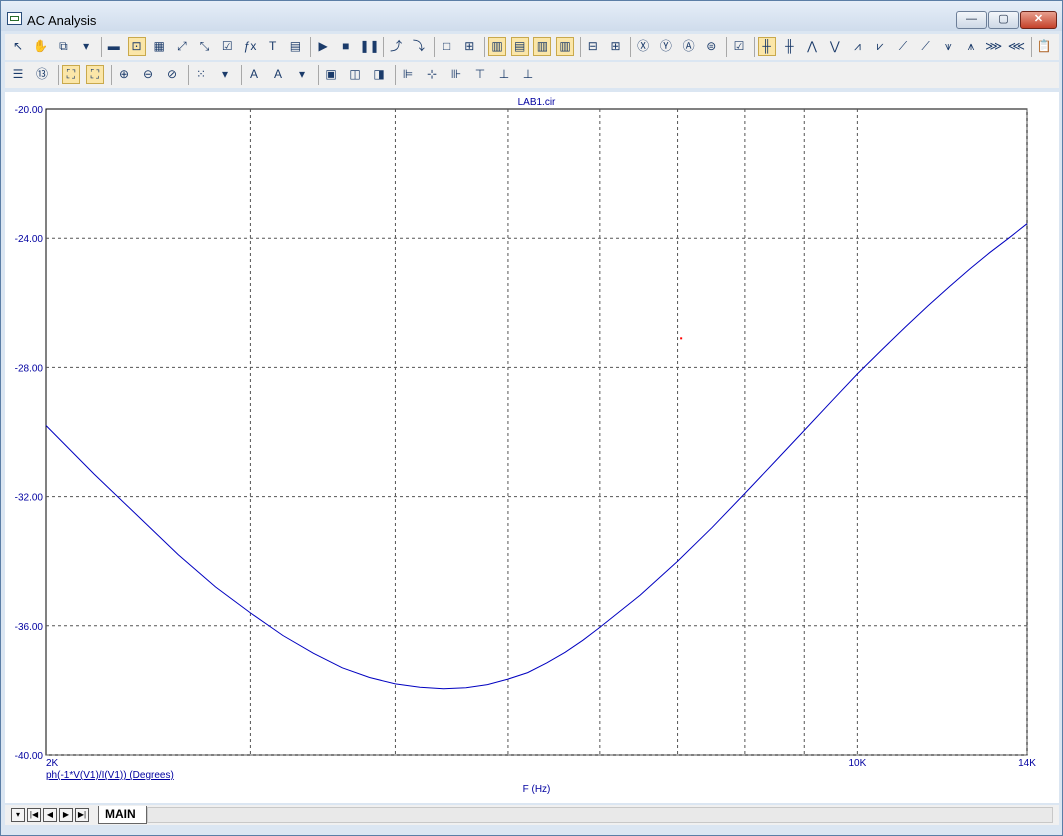  What do you see at coordinates (18, 815) in the screenshot?
I see `tab-menu-button: ▾` at bounding box center [18, 815].